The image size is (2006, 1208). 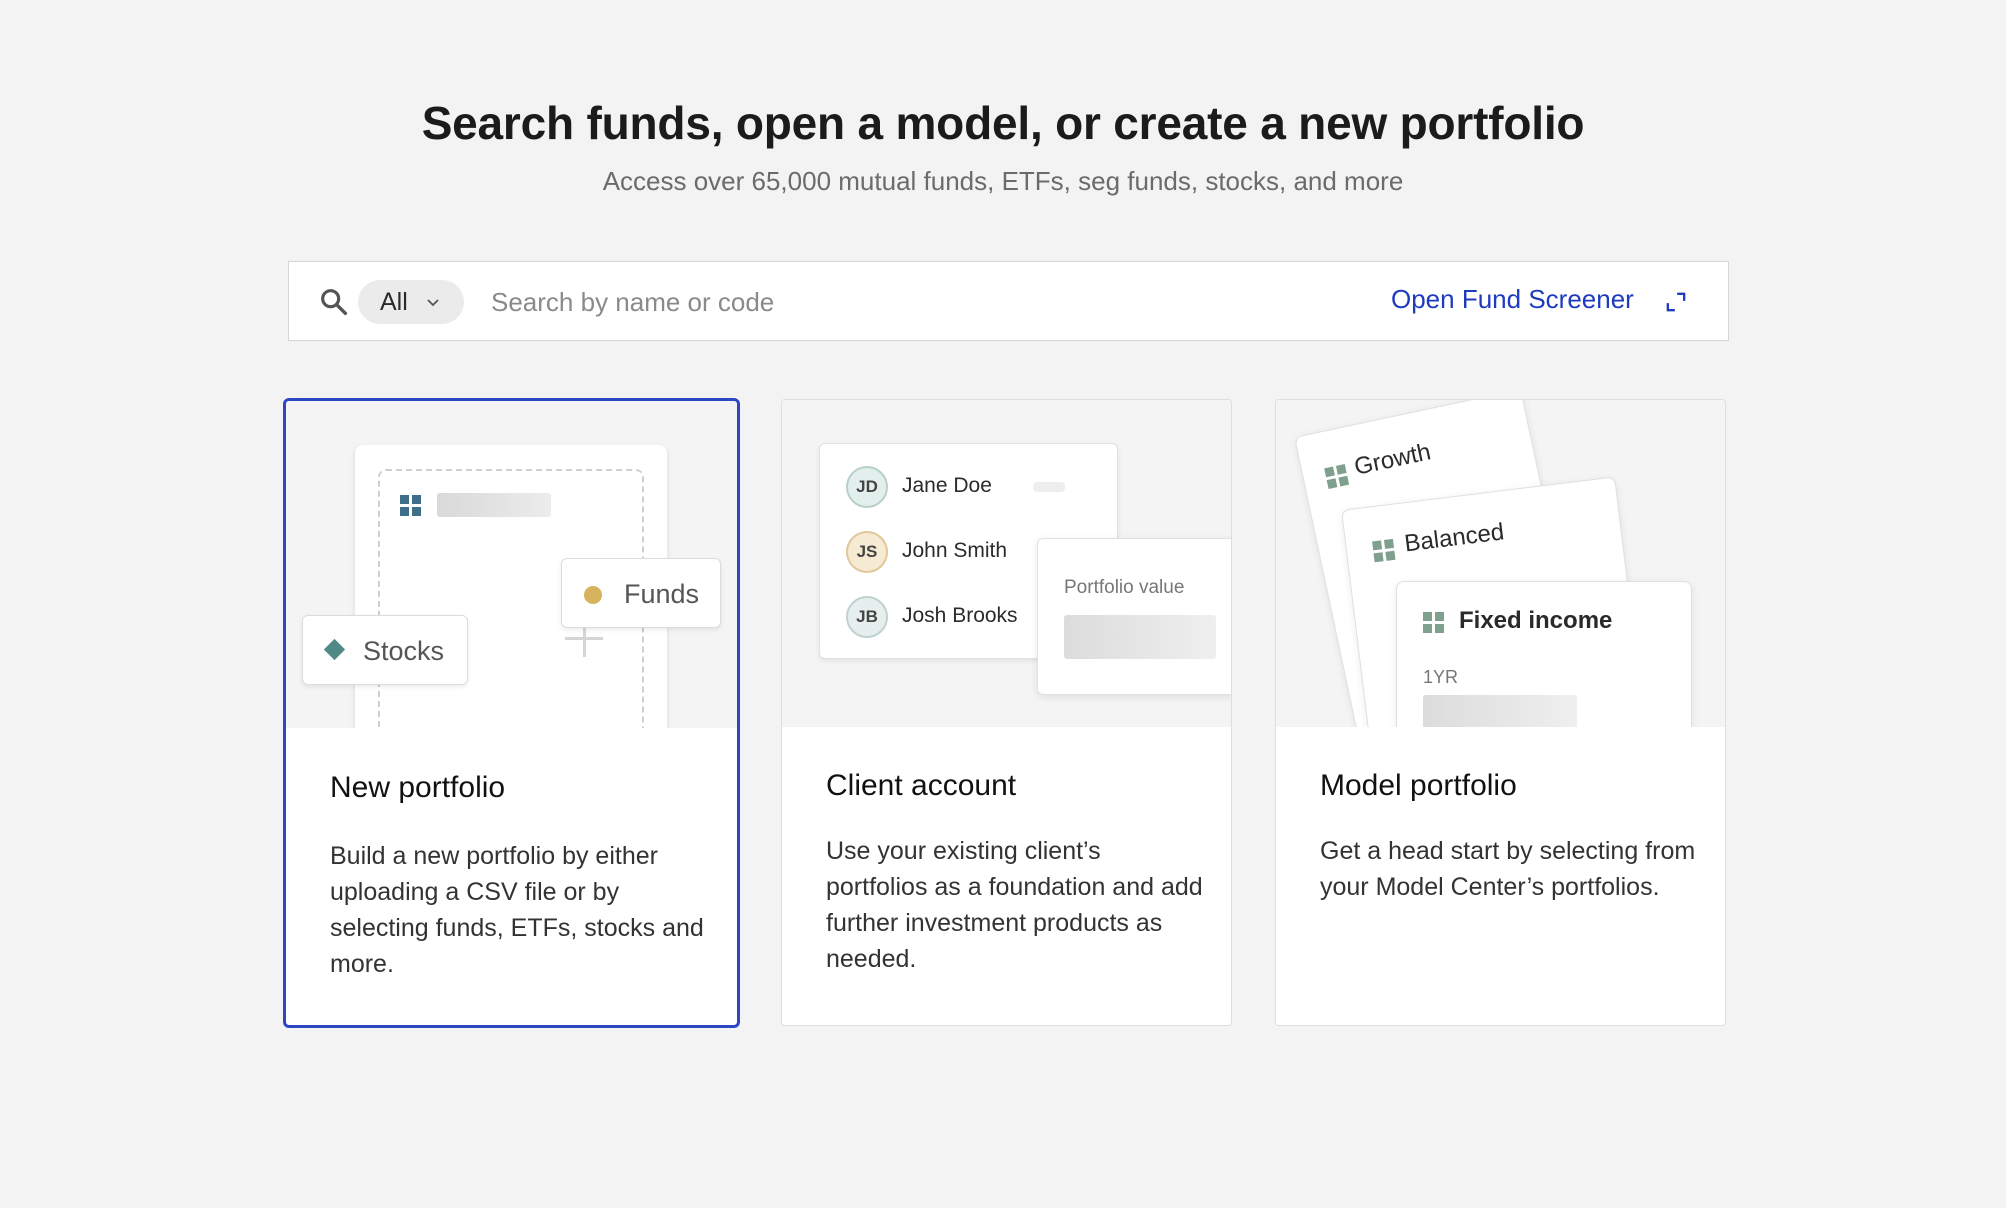 What do you see at coordinates (334, 649) in the screenshot?
I see `diamond-icon` at bounding box center [334, 649].